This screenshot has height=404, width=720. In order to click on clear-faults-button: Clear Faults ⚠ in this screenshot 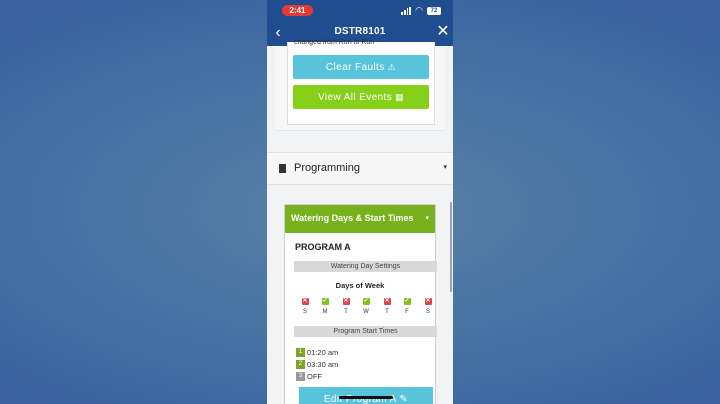, I will do `click(361, 67)`.